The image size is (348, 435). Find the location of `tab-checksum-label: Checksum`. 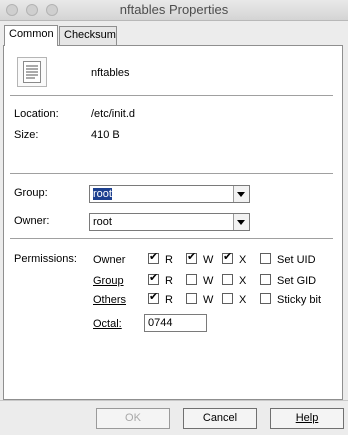

tab-checksum-label: Checksum is located at coordinates (90, 35).